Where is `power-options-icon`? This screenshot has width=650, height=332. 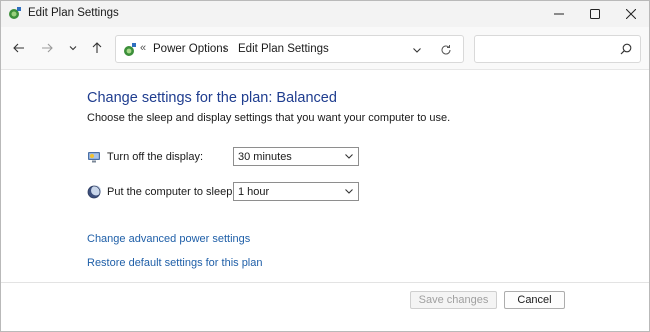 power-options-icon is located at coordinates (130, 49).